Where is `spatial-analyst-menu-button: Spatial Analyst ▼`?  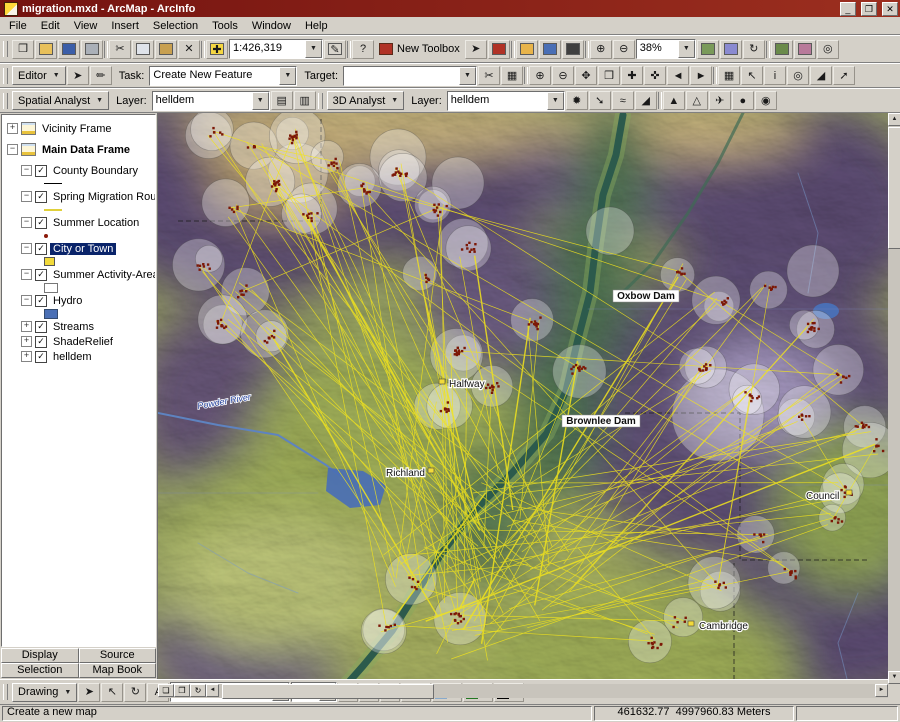 spatial-analyst-menu-button: Spatial Analyst ▼ is located at coordinates (61, 100).